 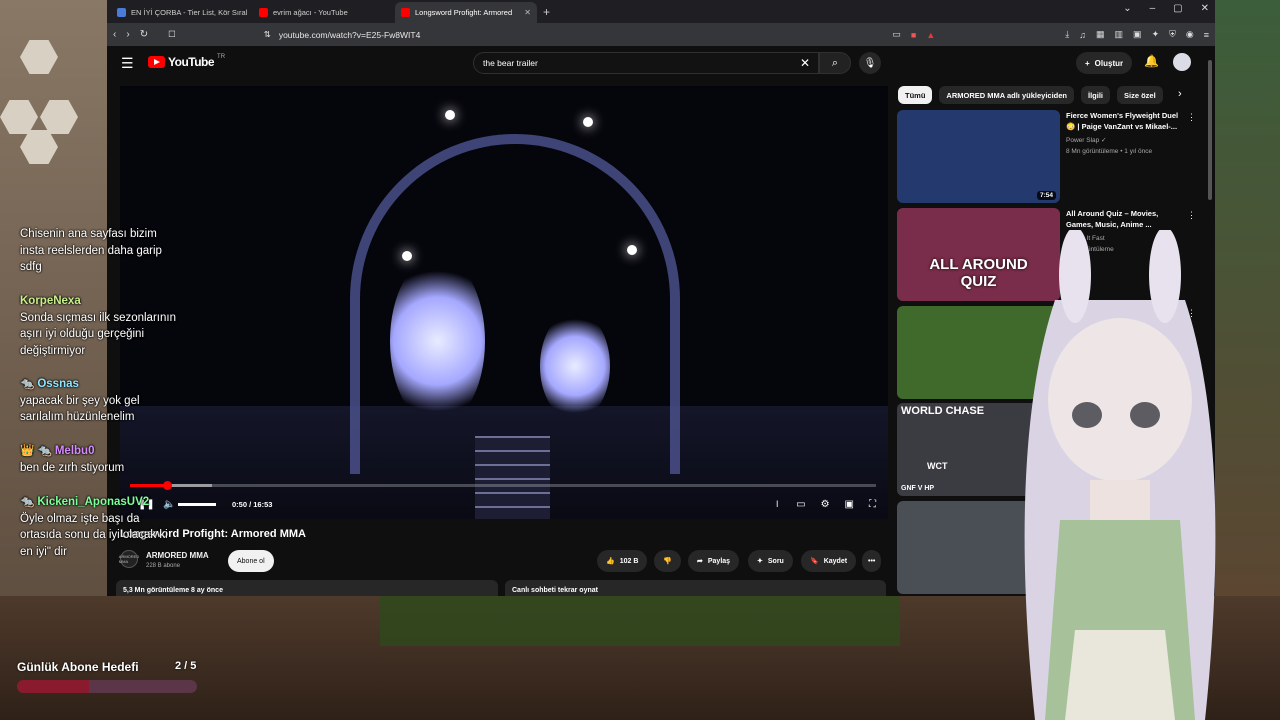 I want to click on description-box: 5,3 Mn görüntüleme 8 ay önce, so click(x=307, y=588).